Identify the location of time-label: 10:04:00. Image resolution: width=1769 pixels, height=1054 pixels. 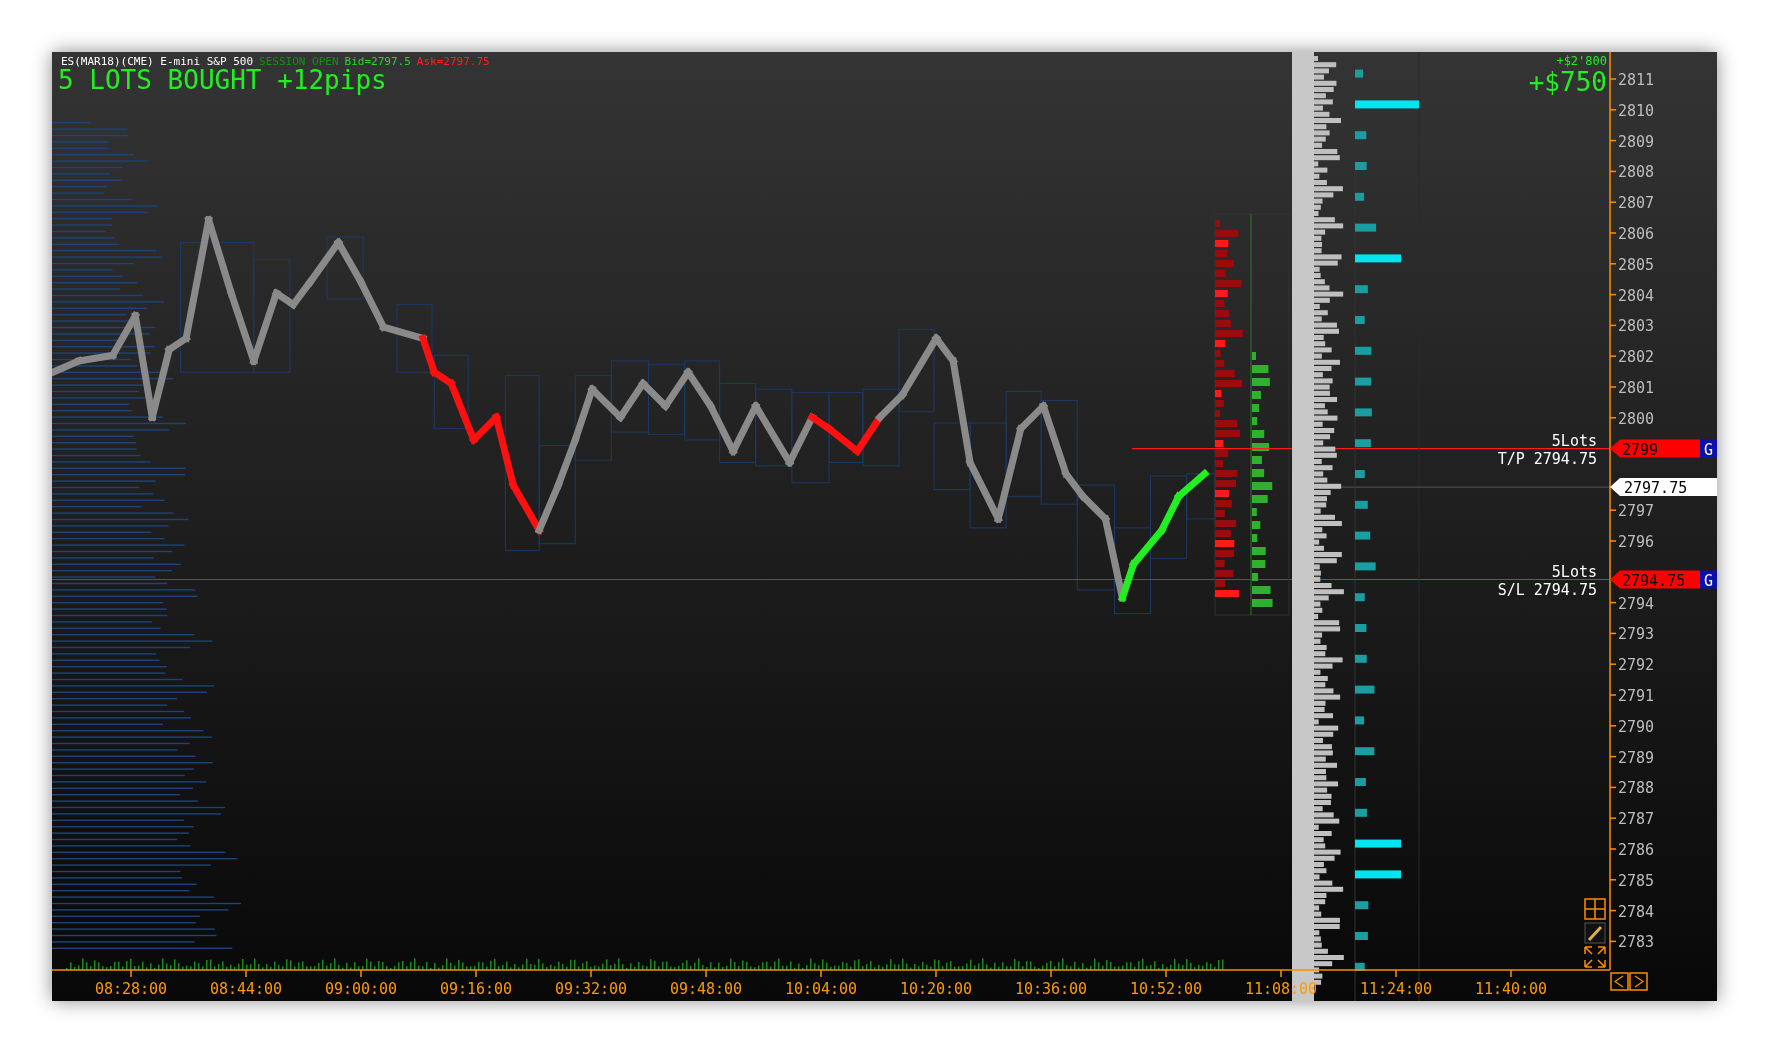
(821, 989).